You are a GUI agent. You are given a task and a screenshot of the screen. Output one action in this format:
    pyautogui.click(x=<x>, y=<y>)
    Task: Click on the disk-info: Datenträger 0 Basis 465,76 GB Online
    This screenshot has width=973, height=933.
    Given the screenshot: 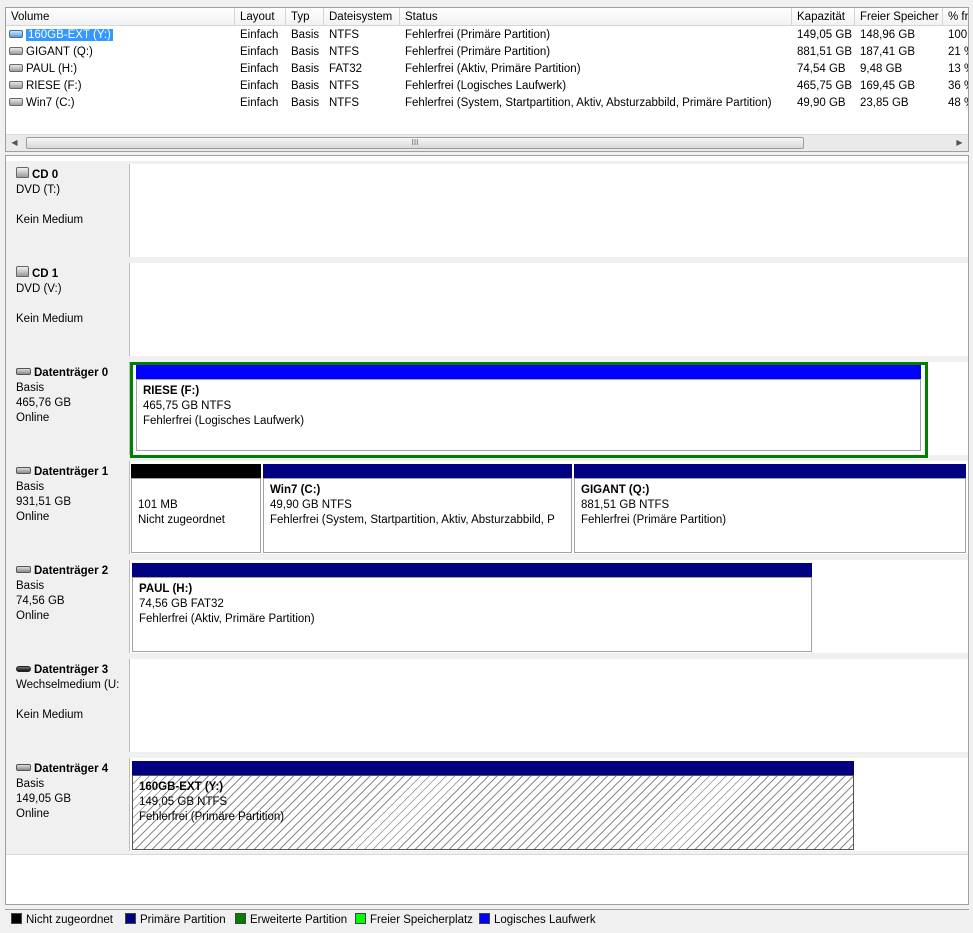 What is the action you would take?
    pyautogui.click(x=69, y=408)
    